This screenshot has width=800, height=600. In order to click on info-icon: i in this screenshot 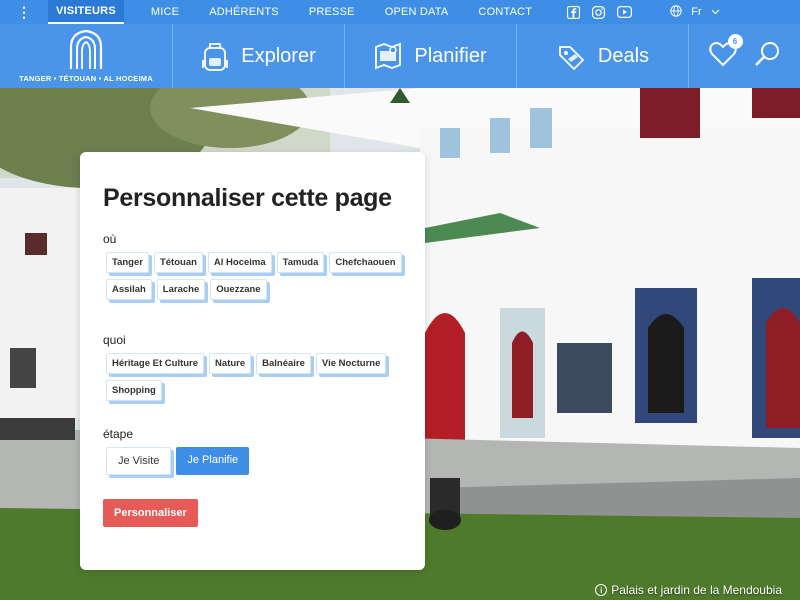, I will do `click(601, 590)`.